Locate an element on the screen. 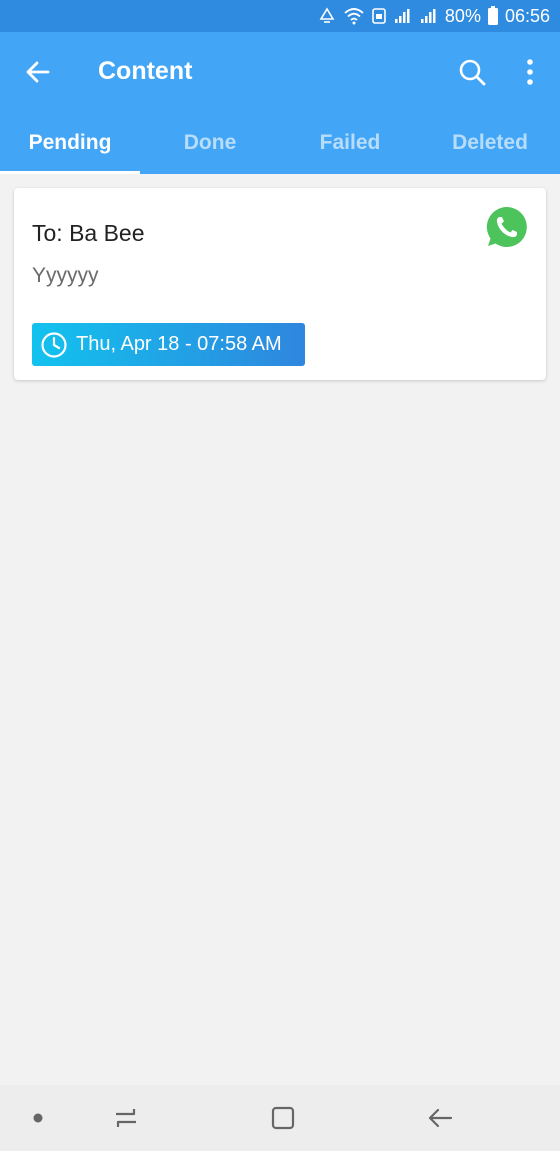 The height and width of the screenshot is (1151, 560). search-icon is located at coordinates (472, 72).